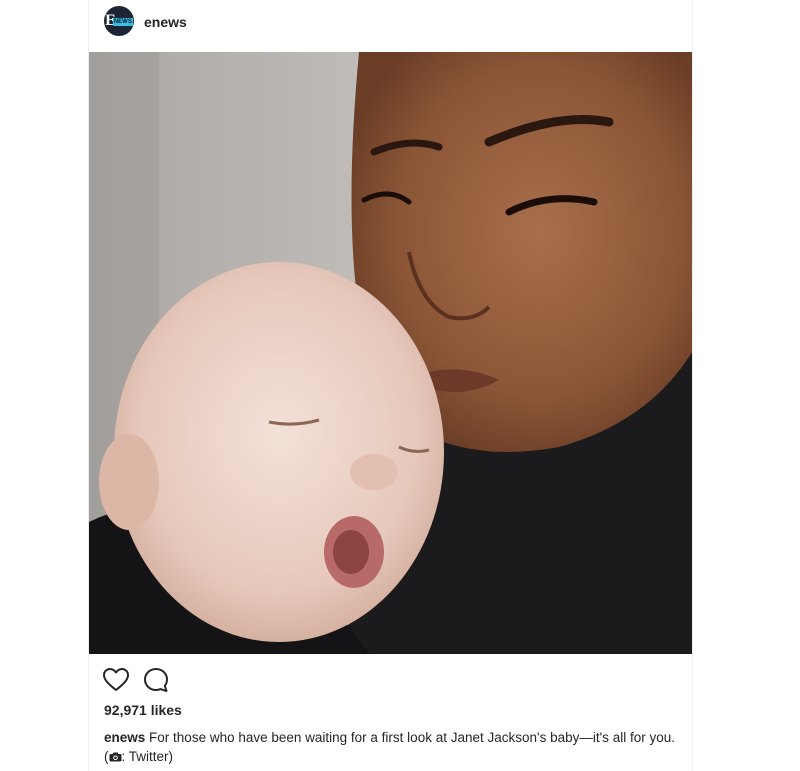  Describe the element at coordinates (116, 680) in the screenshot. I see `heart-outline-icon` at that location.